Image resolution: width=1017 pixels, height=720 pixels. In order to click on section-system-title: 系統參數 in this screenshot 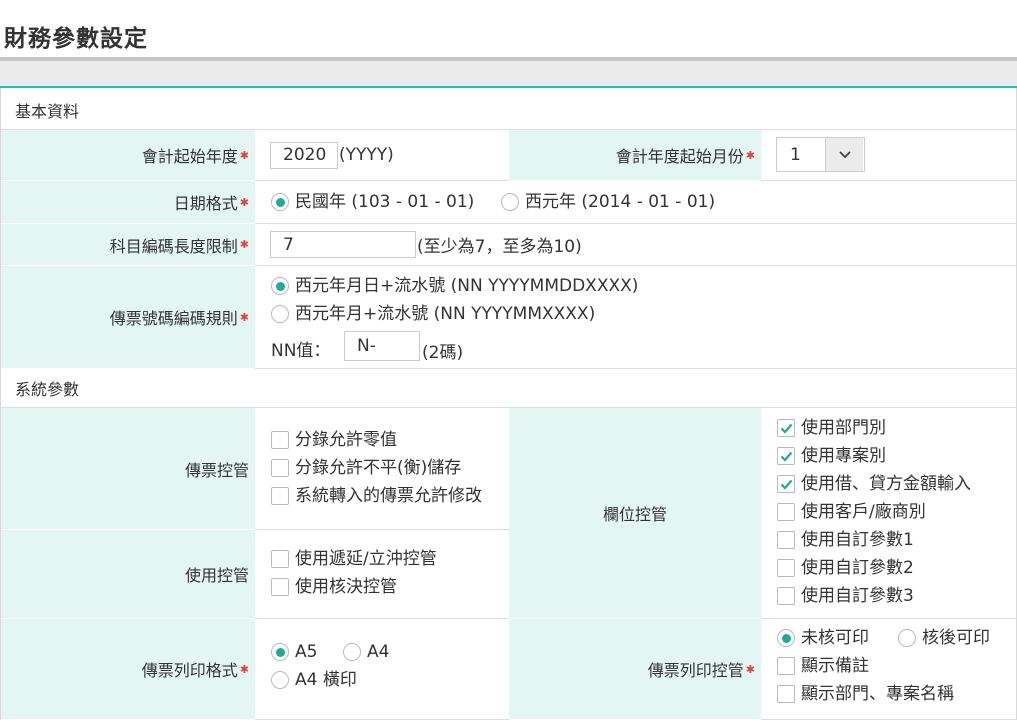, I will do `click(47, 389)`.